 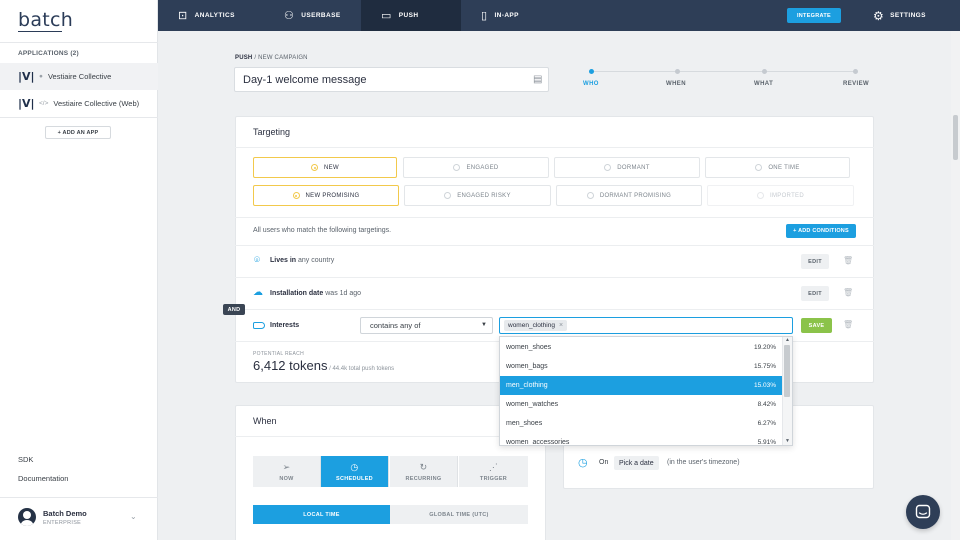 I want to click on sidebar-app-vestiaire-web: |V| </> Vestiaire Collective (Web), so click(x=79, y=103).